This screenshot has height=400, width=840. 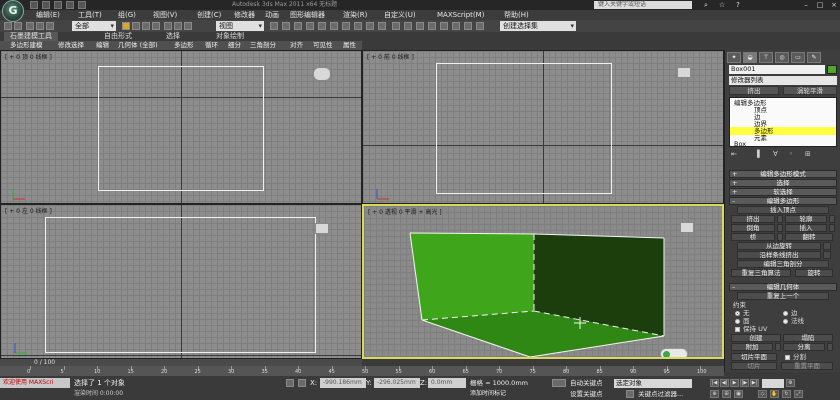 What do you see at coordinates (456, 26) in the screenshot?
I see `render-setup-icon` at bounding box center [456, 26].